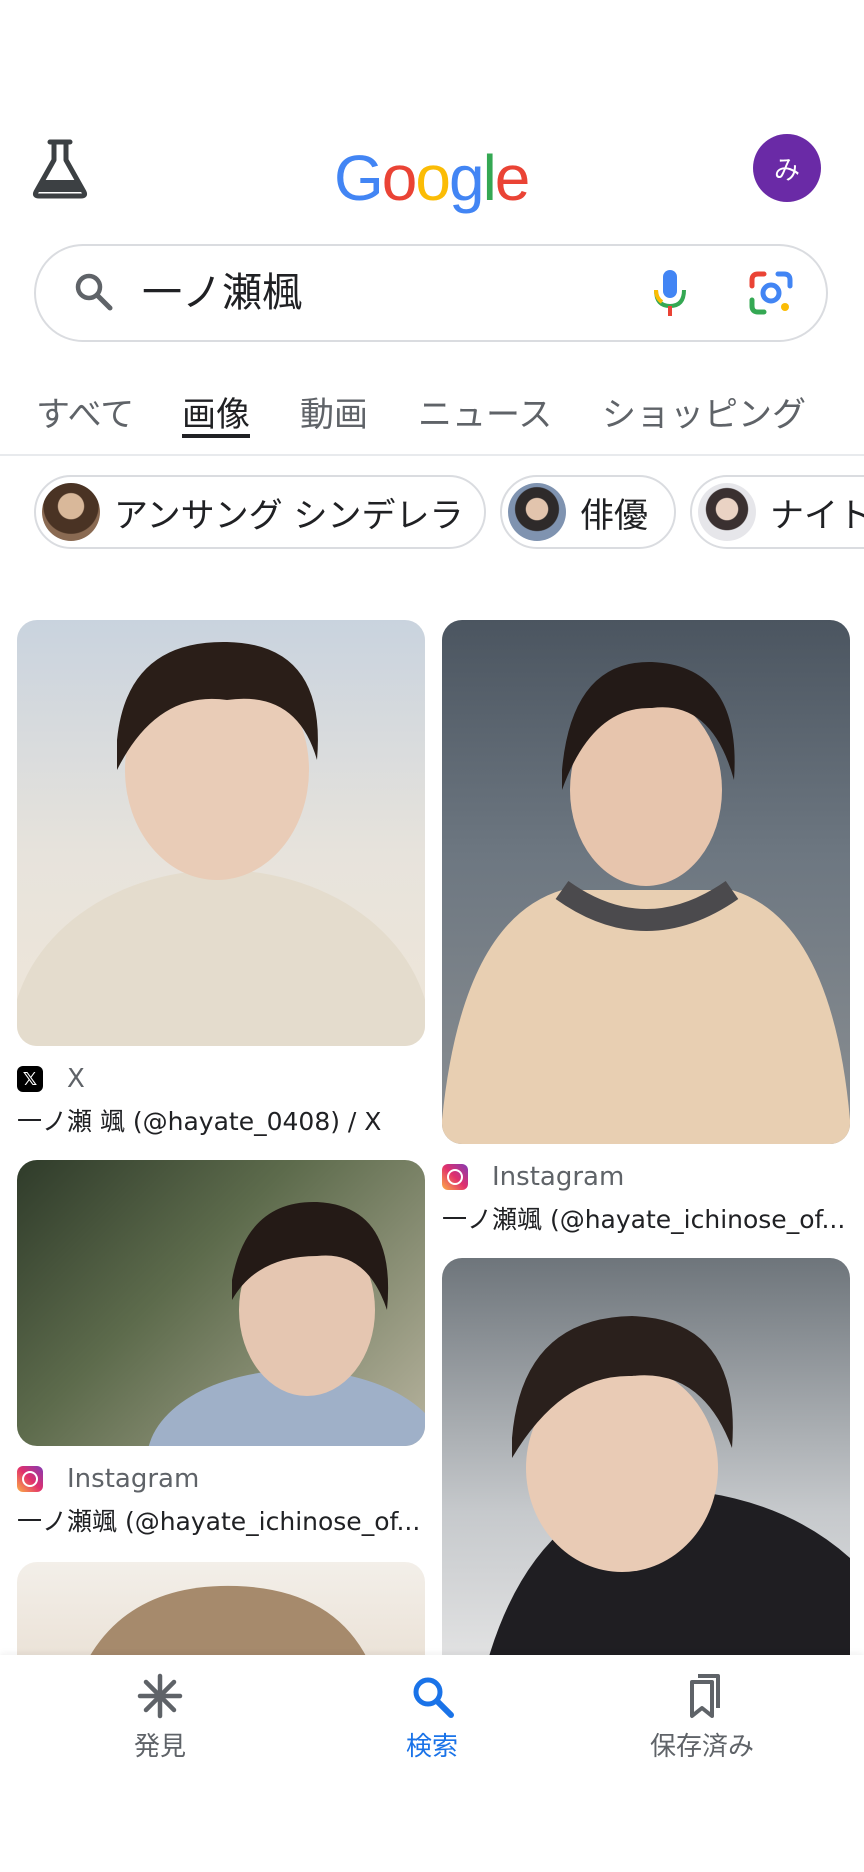  Describe the element at coordinates (85, 415) in the screenshot. I see `tab-all: すべて` at that location.